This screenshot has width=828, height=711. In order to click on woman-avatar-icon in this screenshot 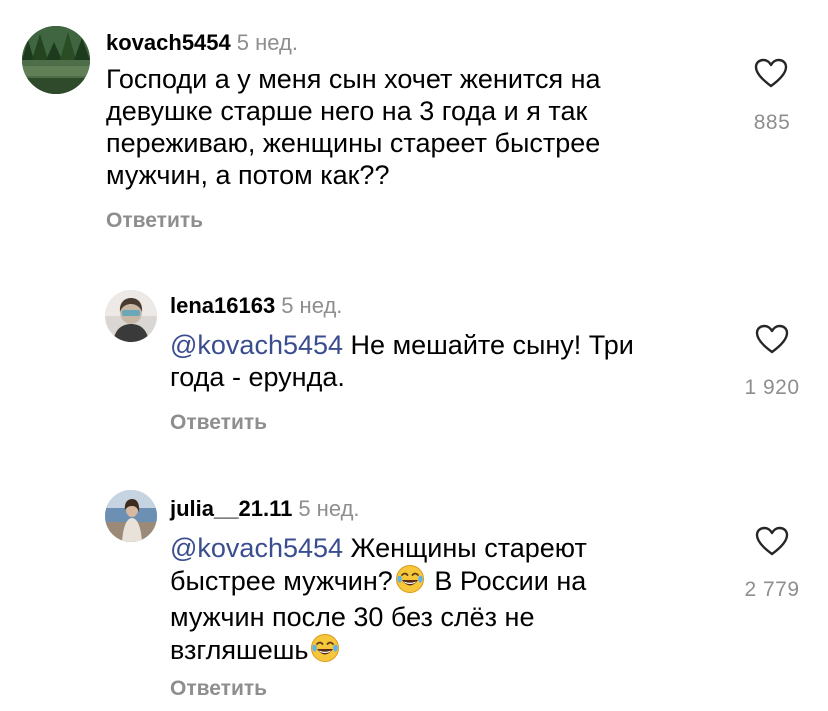, I will do `click(131, 316)`.